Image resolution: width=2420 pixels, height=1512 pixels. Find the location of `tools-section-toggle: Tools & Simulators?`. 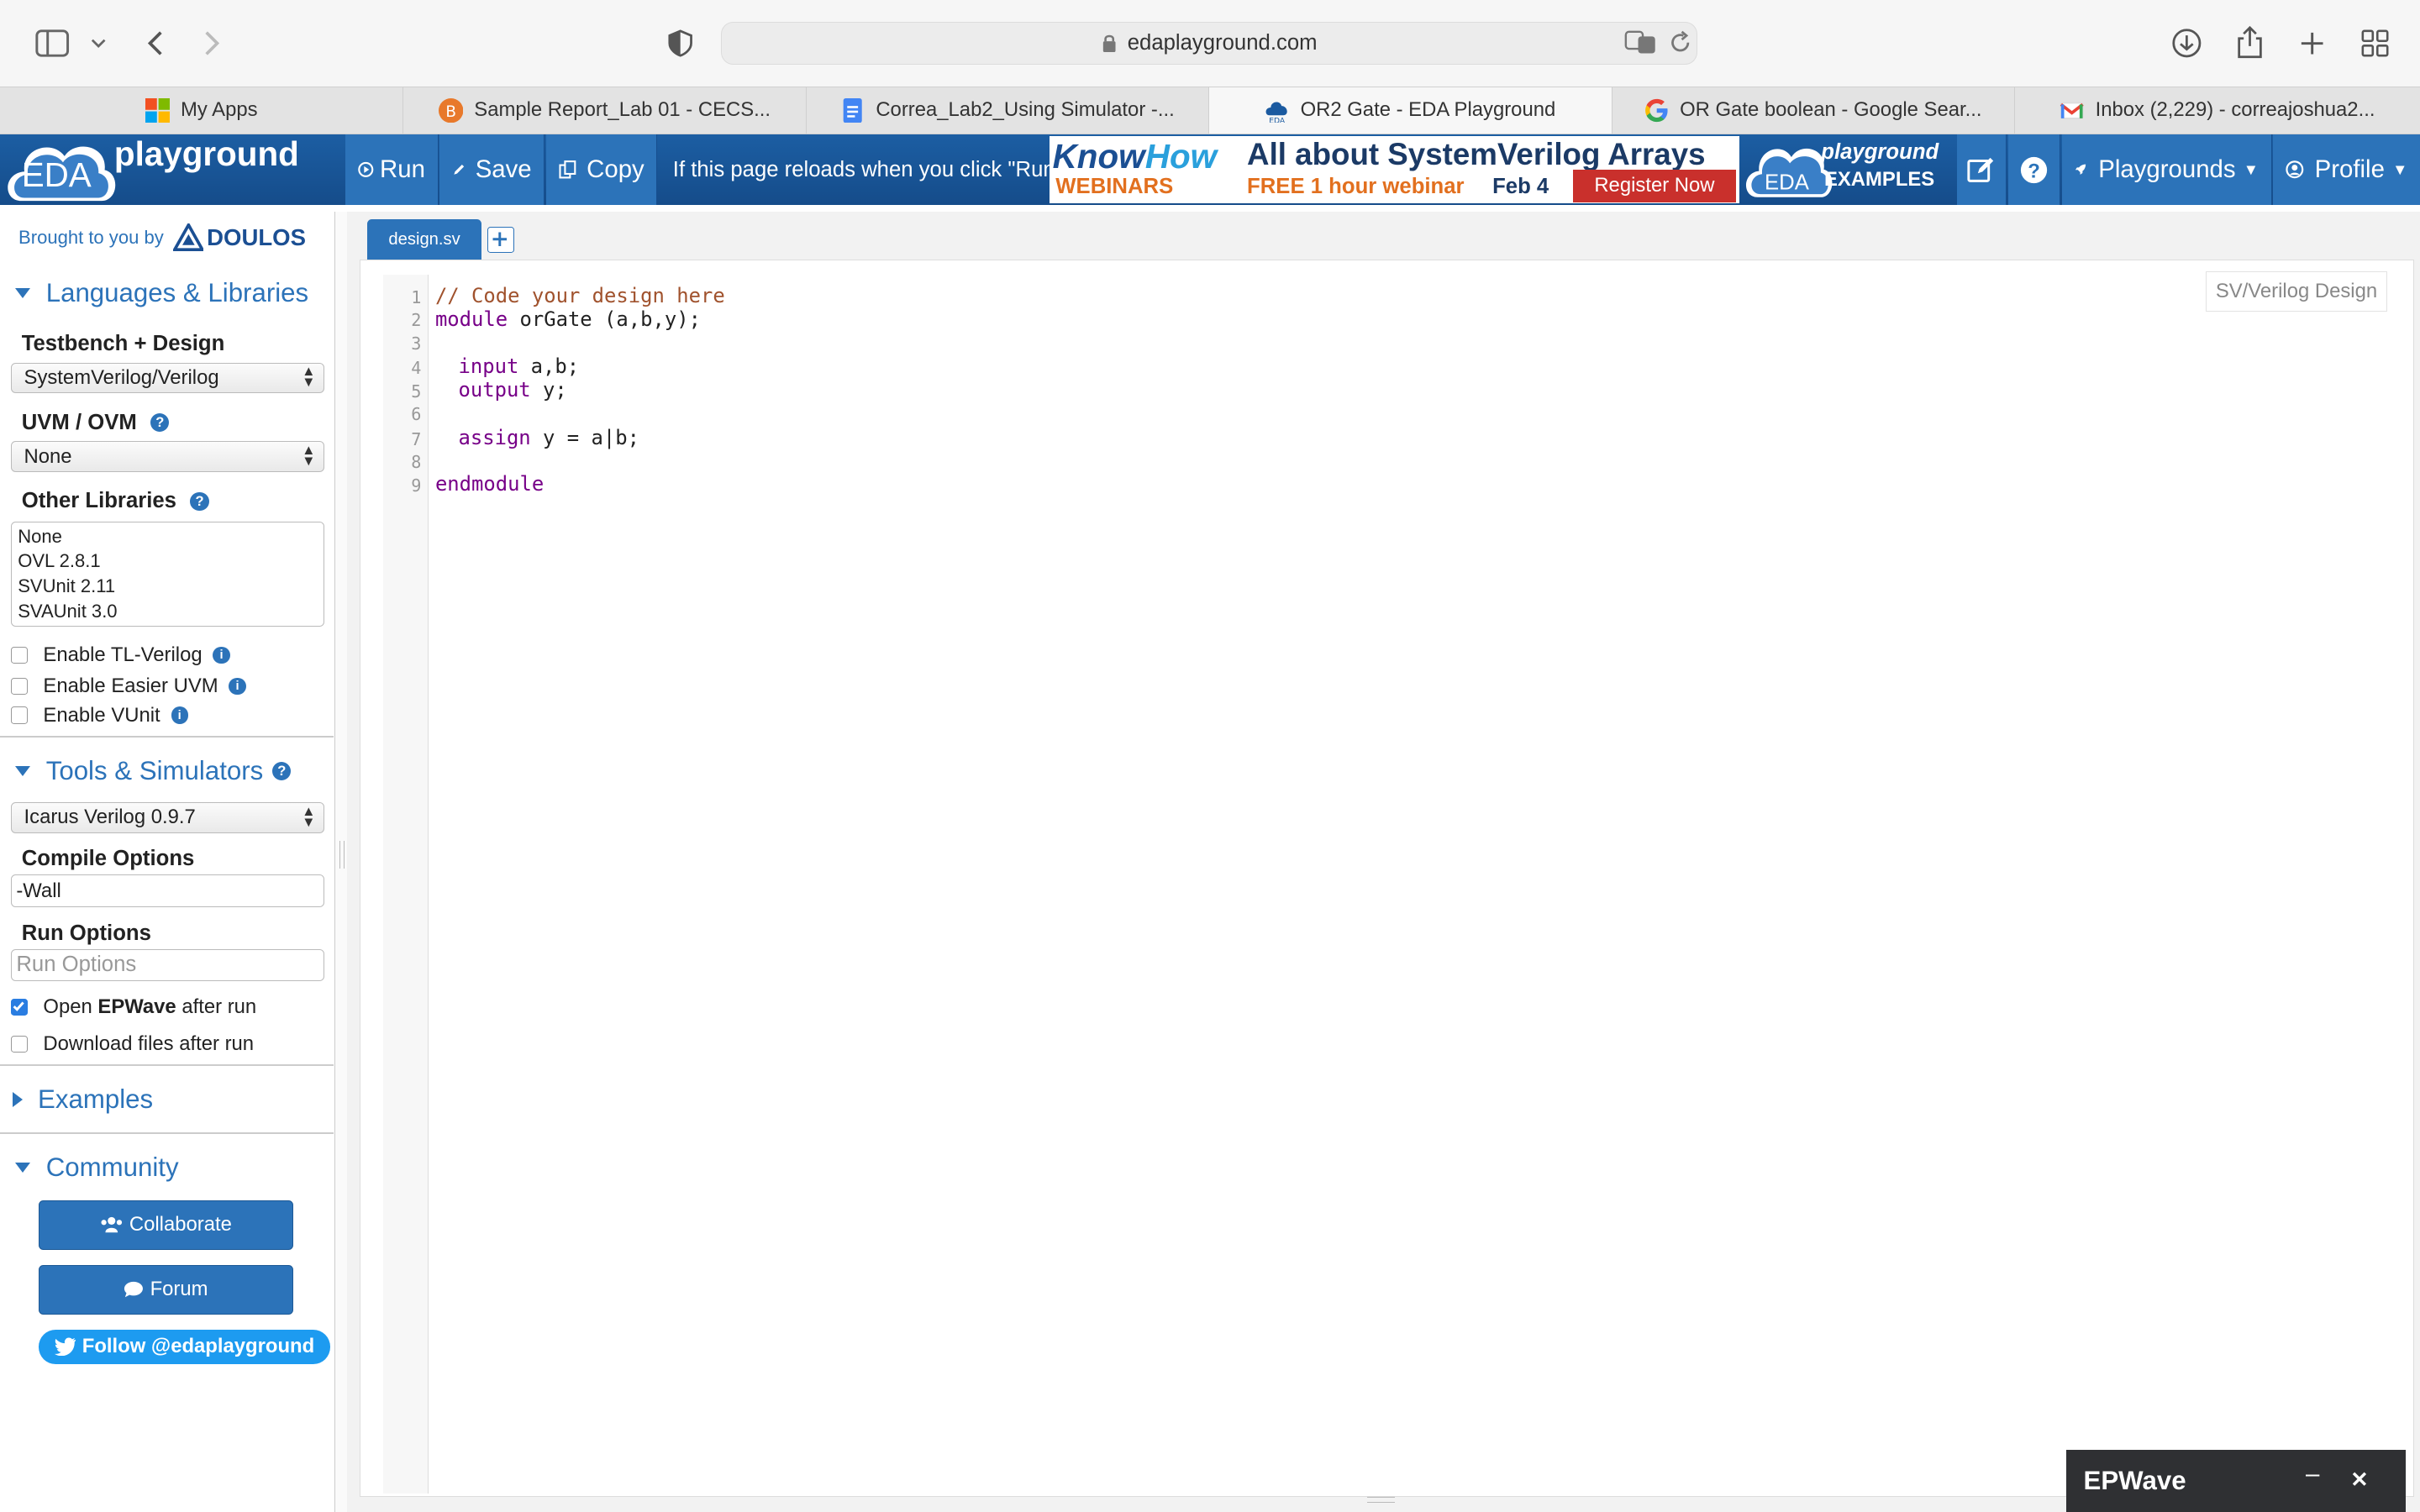

tools-section-toggle: Tools & Simulators? is located at coordinates (153, 771).